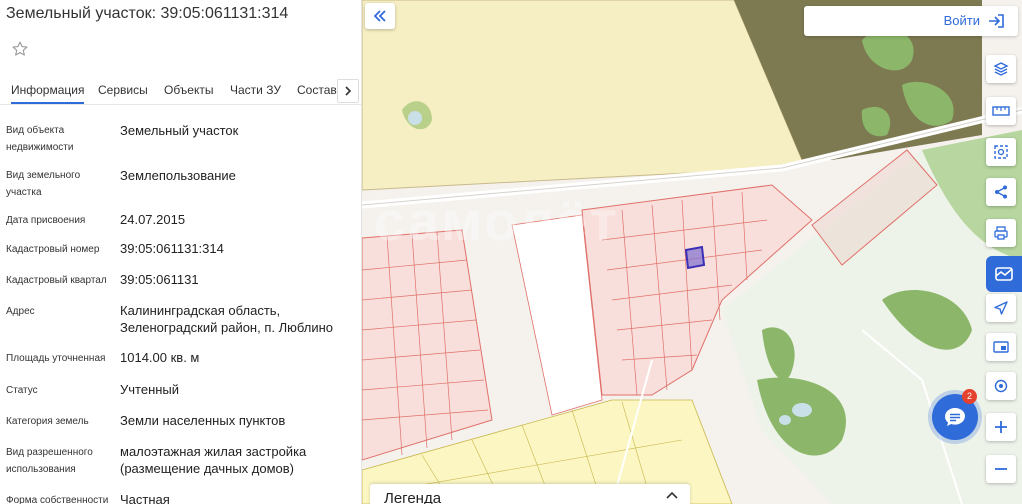  Describe the element at coordinates (48, 93) in the screenshot. I see `tab-info: Информация` at that location.